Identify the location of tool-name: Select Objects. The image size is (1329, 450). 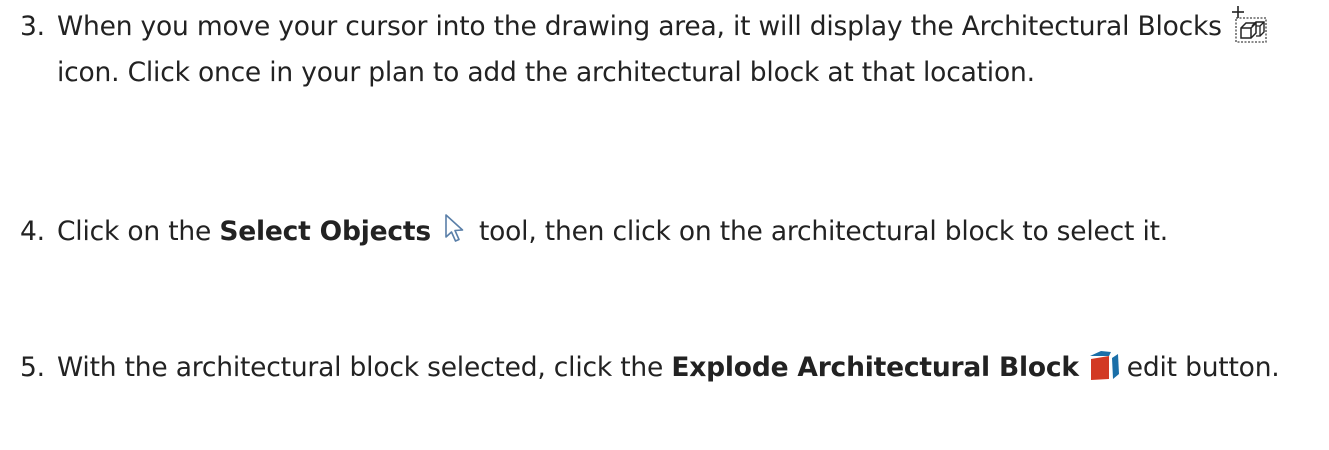
(325, 231).